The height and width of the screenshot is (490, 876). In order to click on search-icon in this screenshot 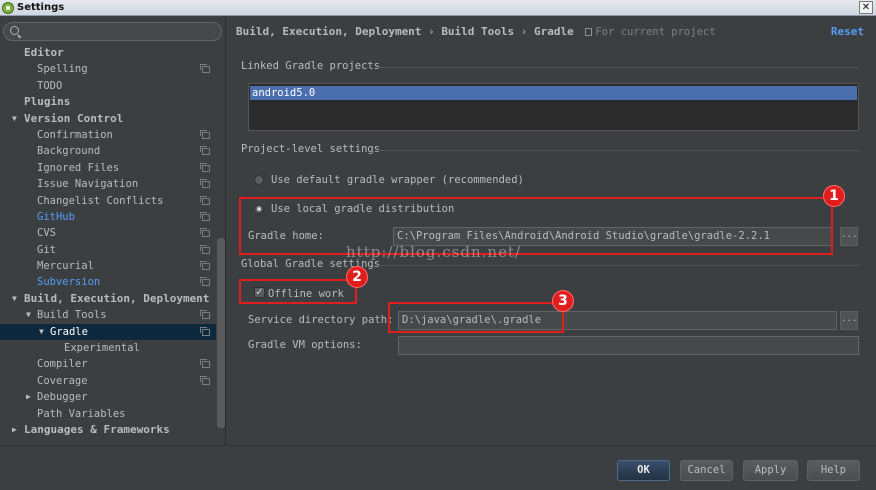, I will do `click(14, 30)`.